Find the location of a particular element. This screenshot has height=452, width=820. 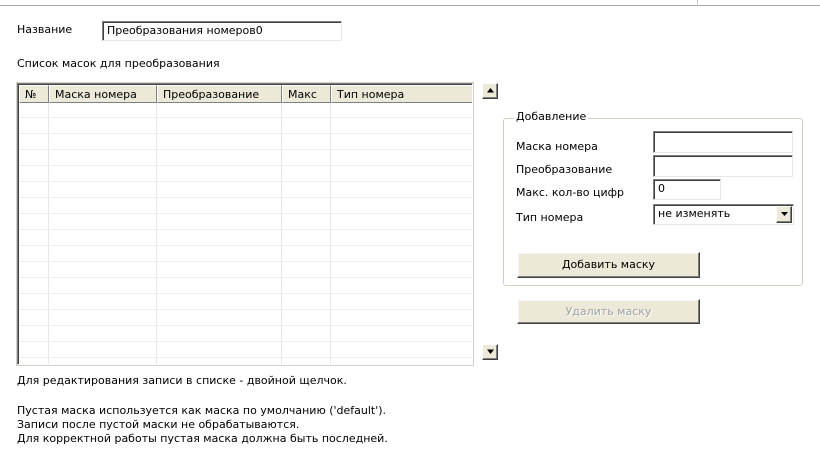

transform-label: Преобразование is located at coordinates (564, 169).